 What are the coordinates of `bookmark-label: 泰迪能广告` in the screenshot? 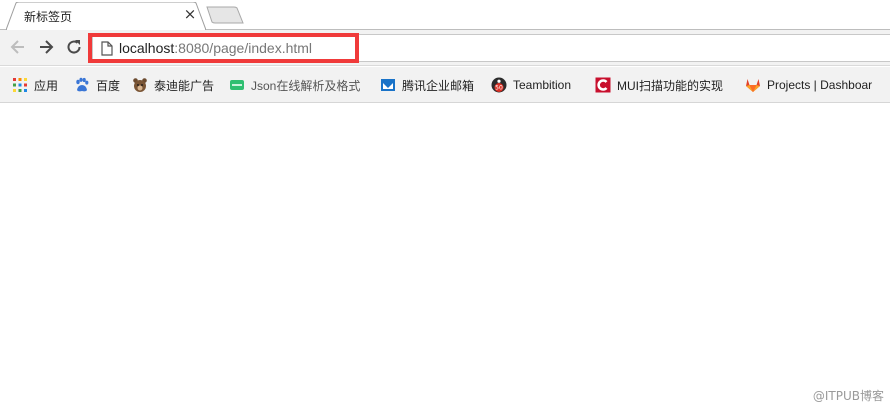 It's located at (184, 85).